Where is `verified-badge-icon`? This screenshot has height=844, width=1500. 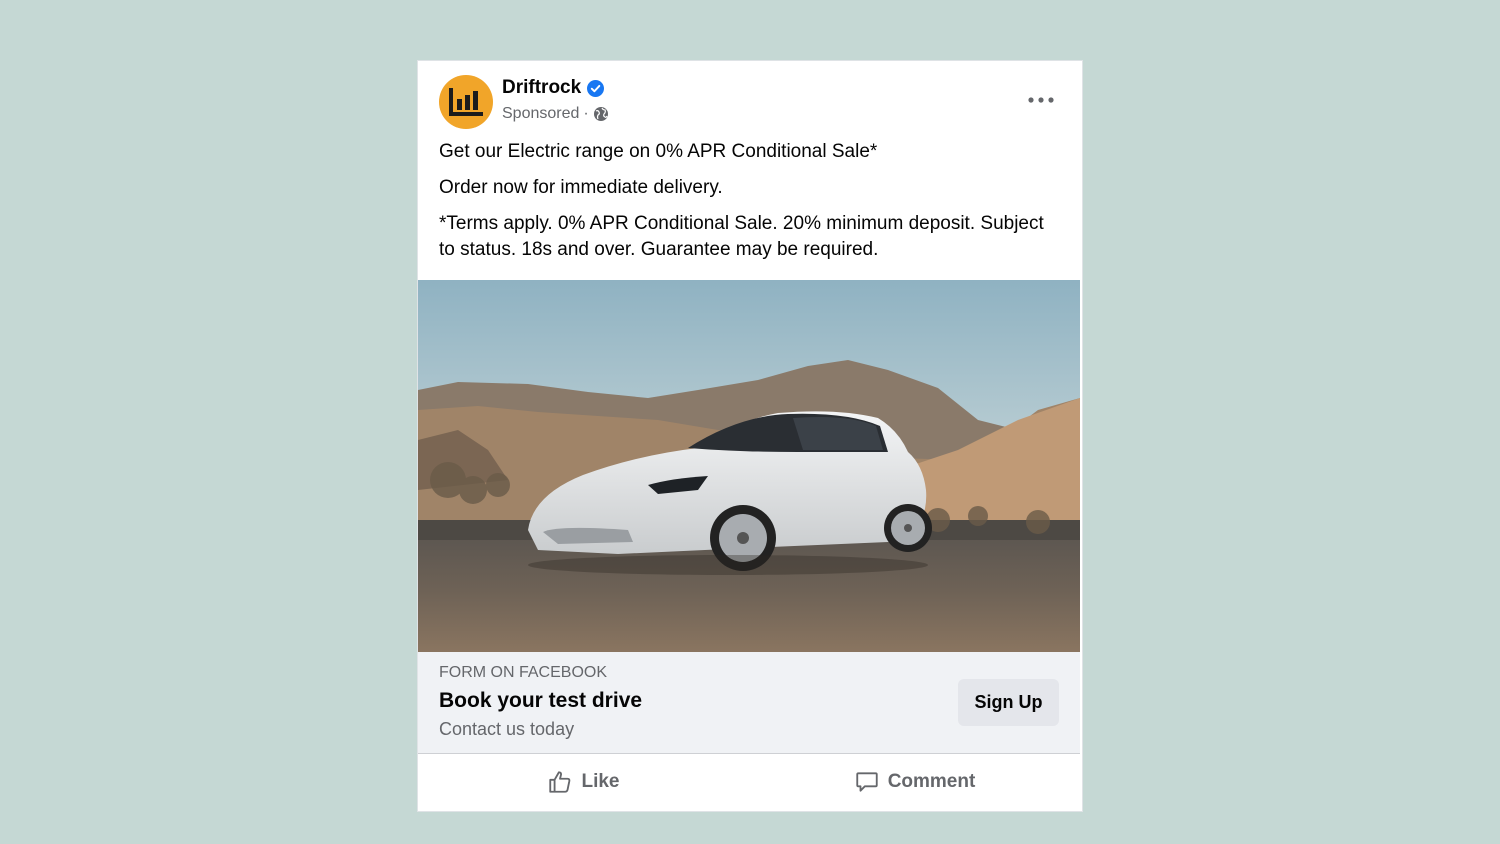 verified-badge-icon is located at coordinates (596, 88).